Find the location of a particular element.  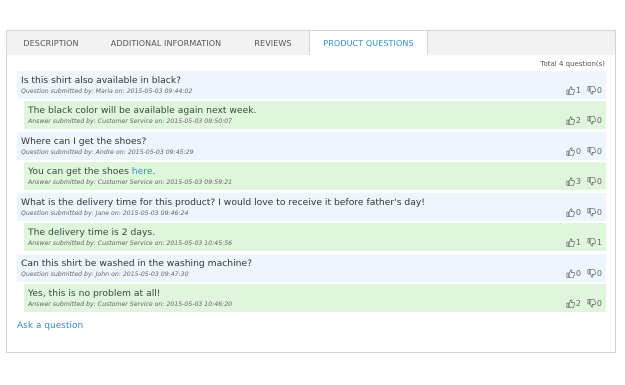

upvote-count: 3 is located at coordinates (578, 181).